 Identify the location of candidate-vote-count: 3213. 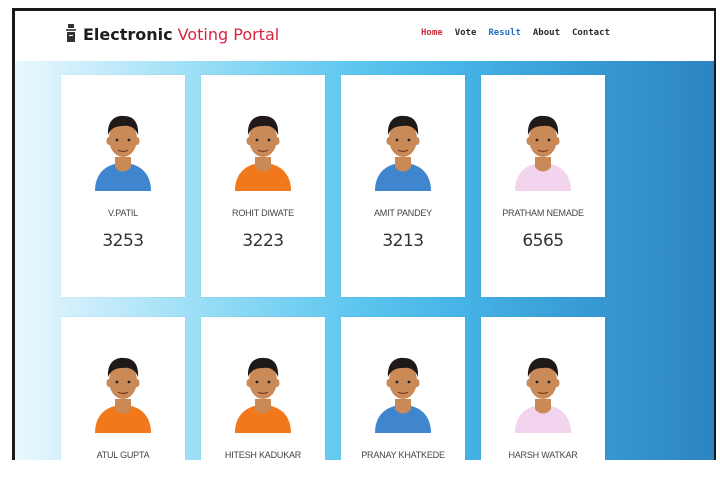
(403, 241).